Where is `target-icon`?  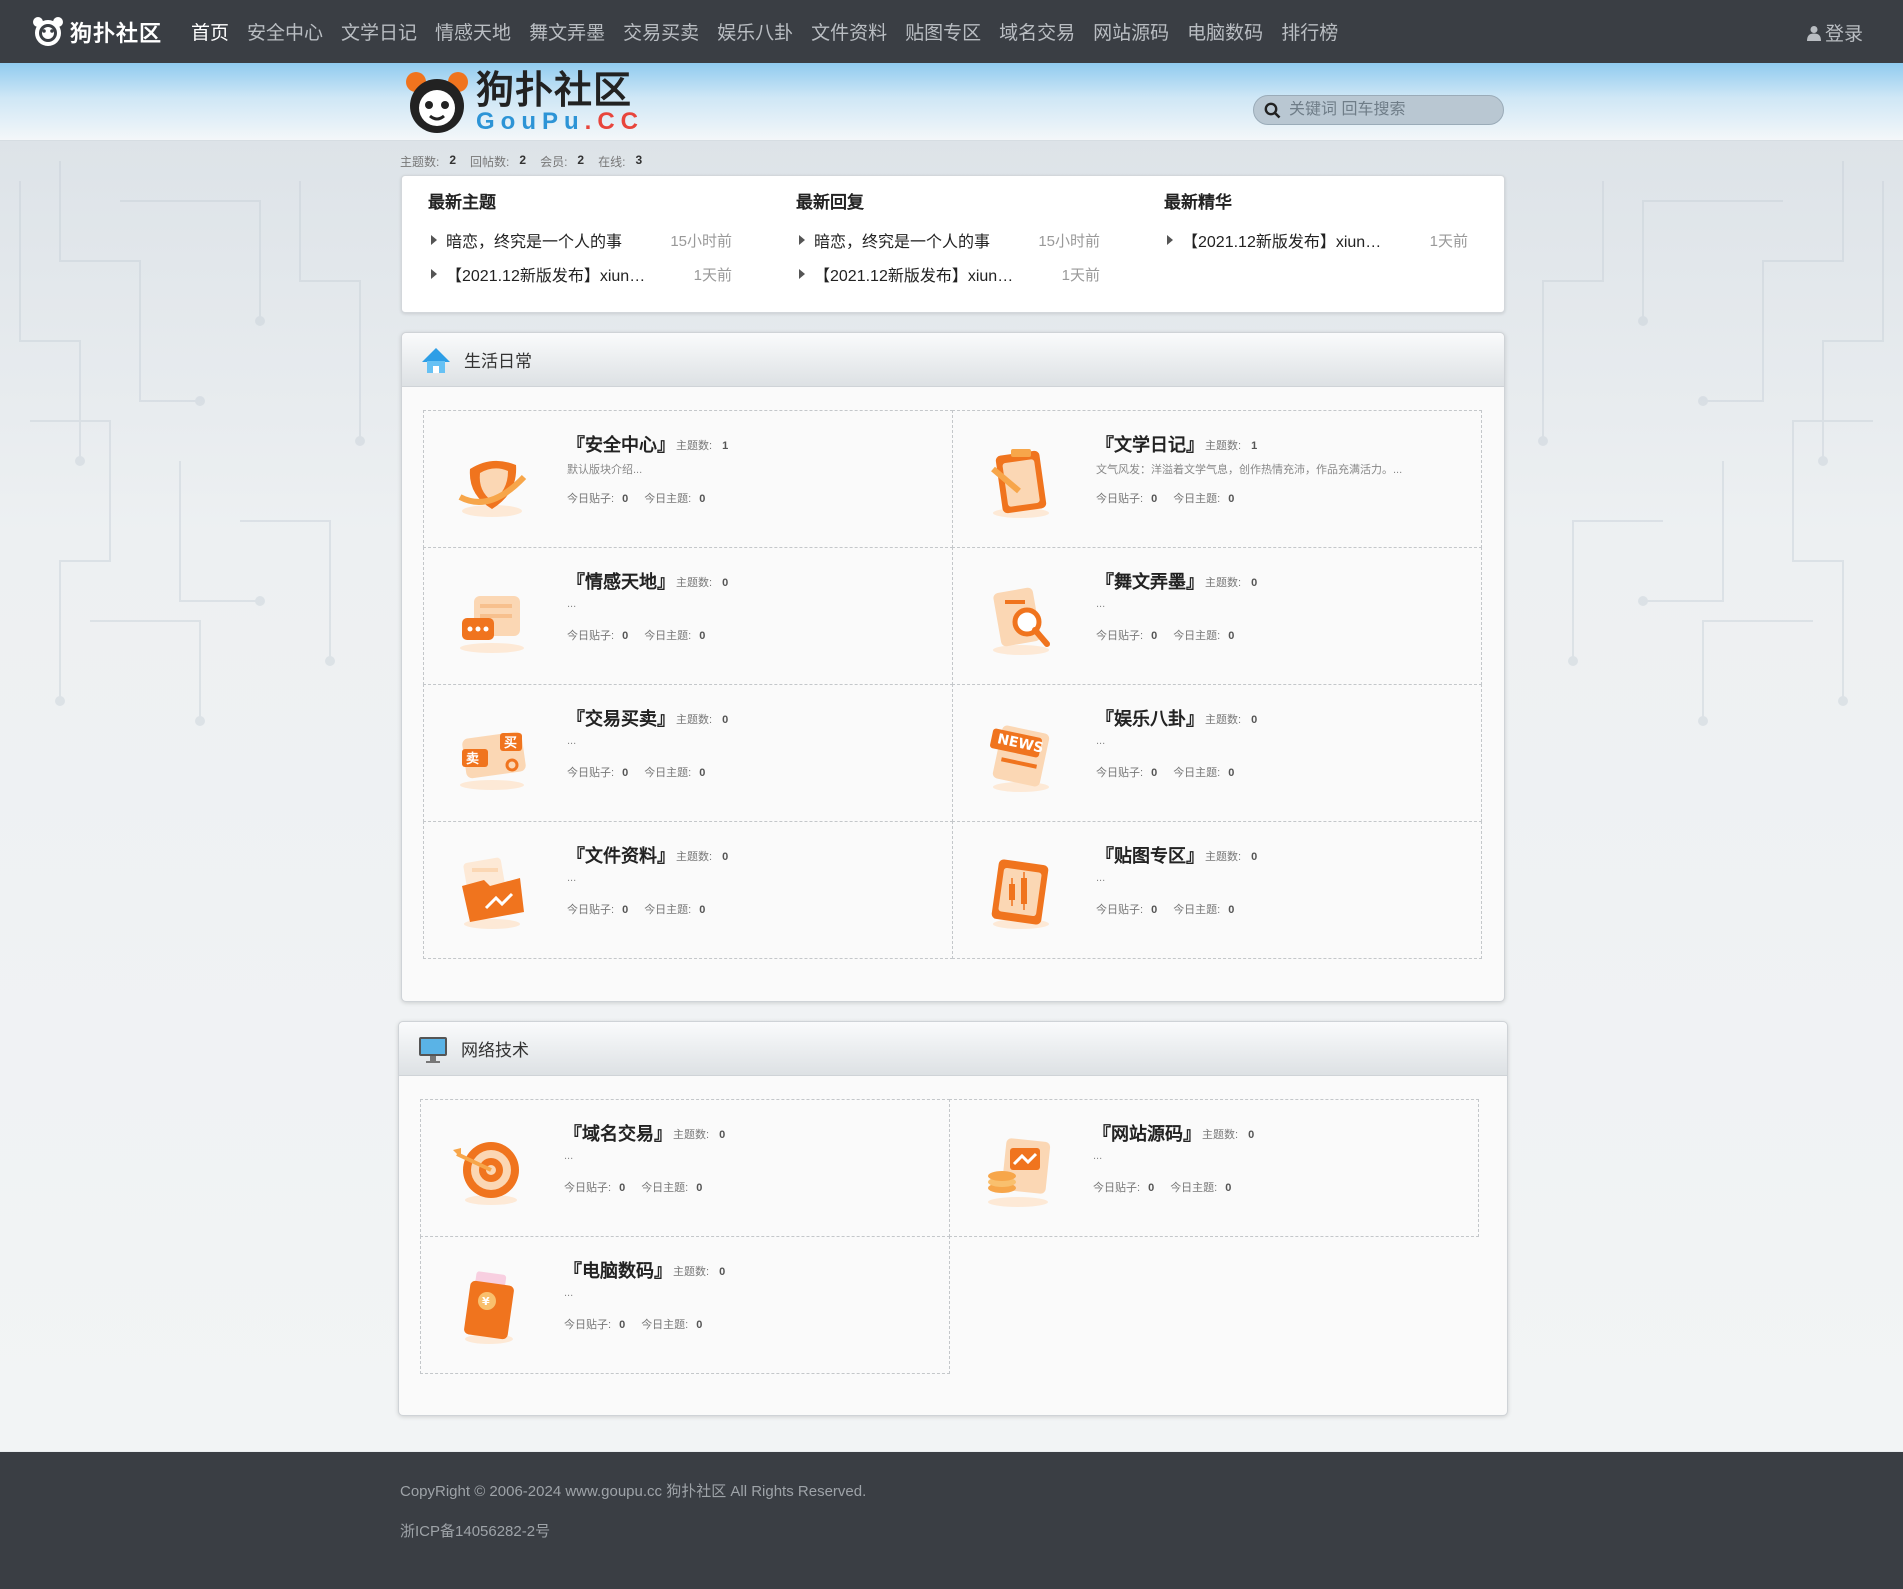 target-icon is located at coordinates (489, 1170).